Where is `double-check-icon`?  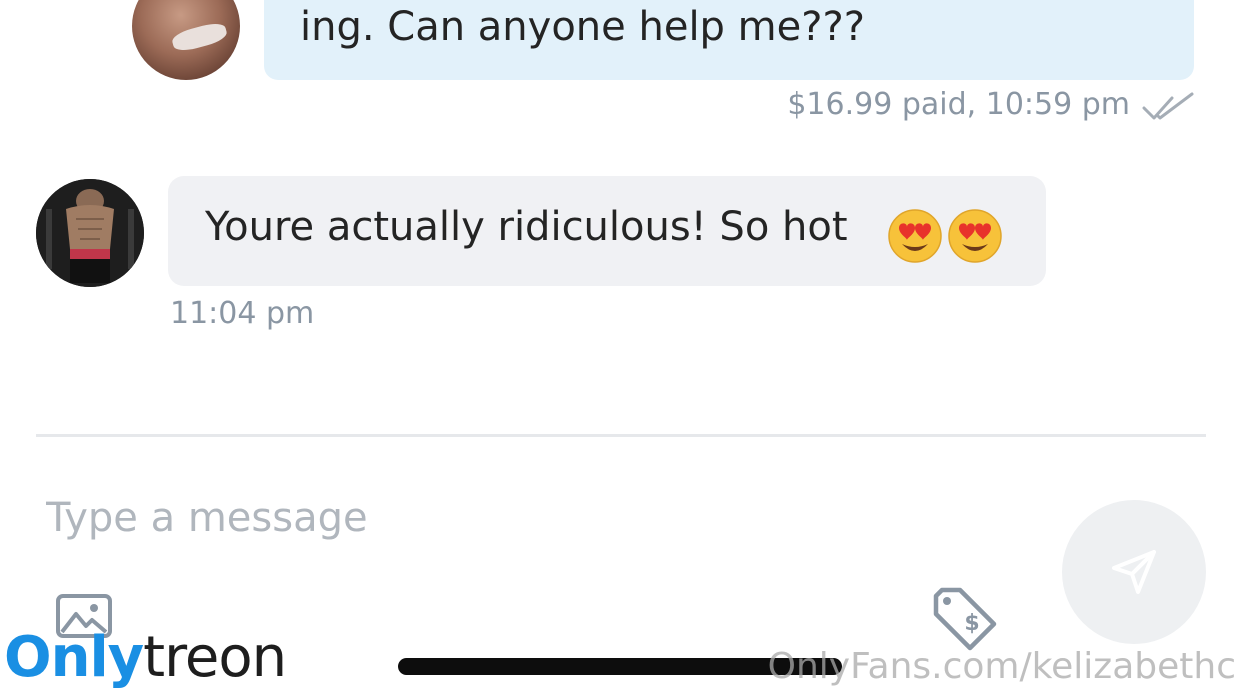
double-check-icon is located at coordinates (1168, 106).